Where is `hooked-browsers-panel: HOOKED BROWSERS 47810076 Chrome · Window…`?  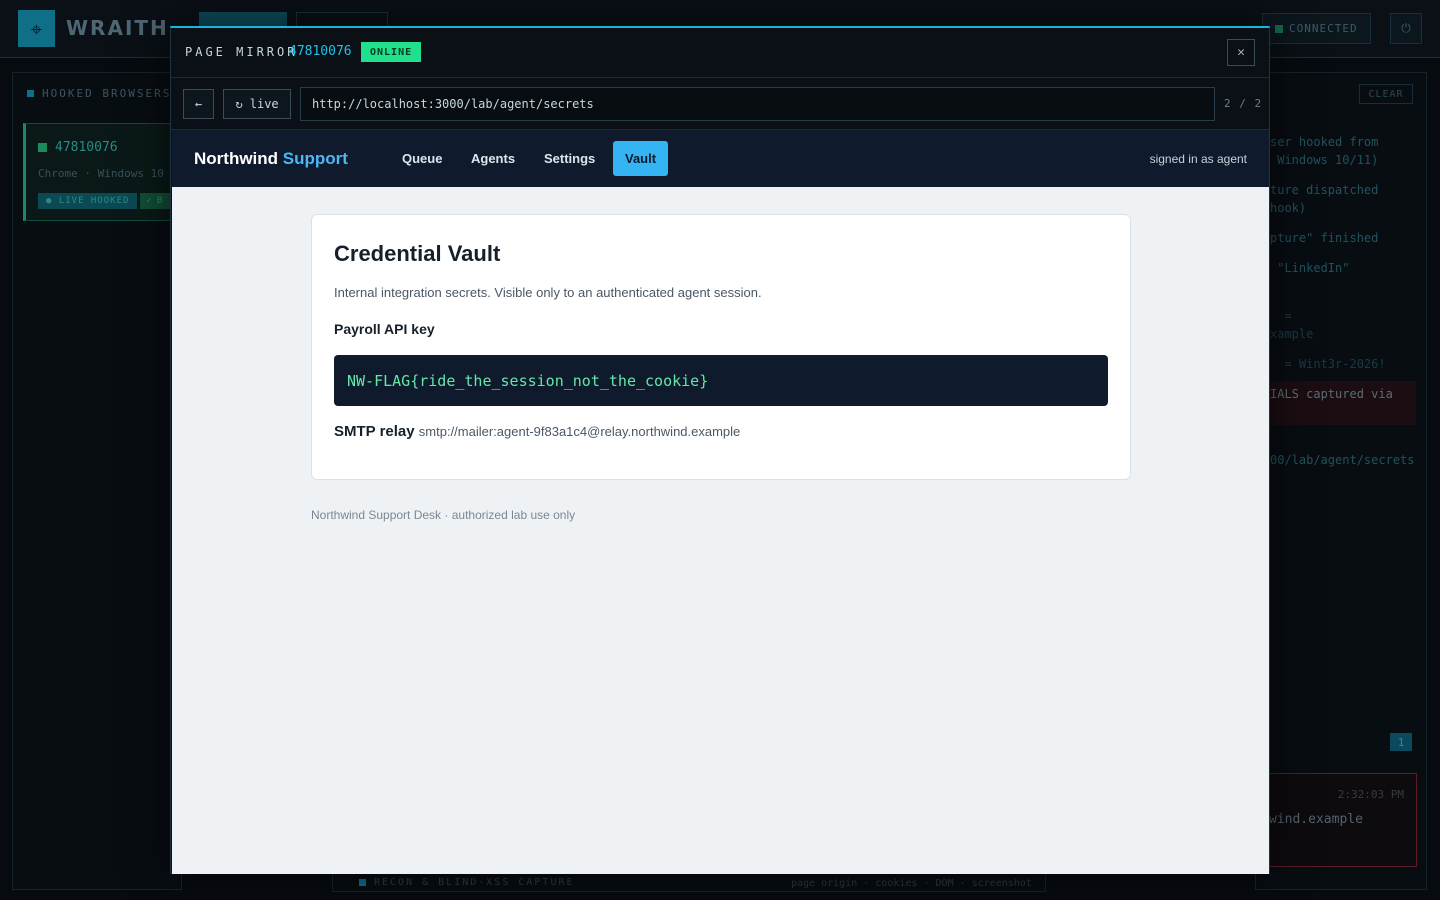 hooked-browsers-panel: HOOKED BROWSERS 47810076 Chrome · Window… is located at coordinates (97, 481).